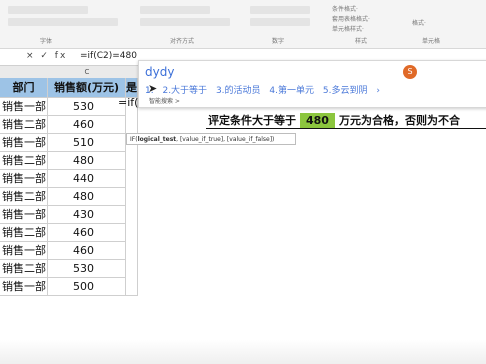 This screenshot has height=364, width=486. What do you see at coordinates (351, 18) in the screenshot?
I see `table-format-button: 套用表格格式·` at bounding box center [351, 18].